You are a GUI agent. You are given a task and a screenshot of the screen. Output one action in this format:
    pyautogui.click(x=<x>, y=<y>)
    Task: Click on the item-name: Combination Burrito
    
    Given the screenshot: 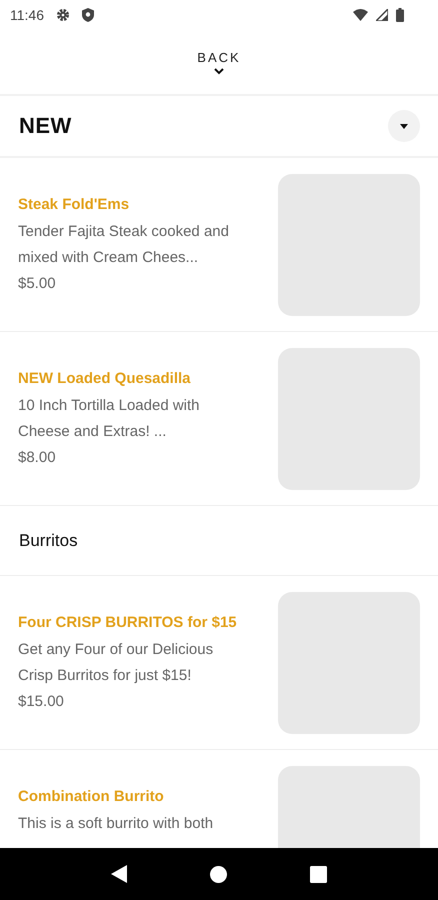 What is the action you would take?
    pyautogui.click(x=91, y=796)
    